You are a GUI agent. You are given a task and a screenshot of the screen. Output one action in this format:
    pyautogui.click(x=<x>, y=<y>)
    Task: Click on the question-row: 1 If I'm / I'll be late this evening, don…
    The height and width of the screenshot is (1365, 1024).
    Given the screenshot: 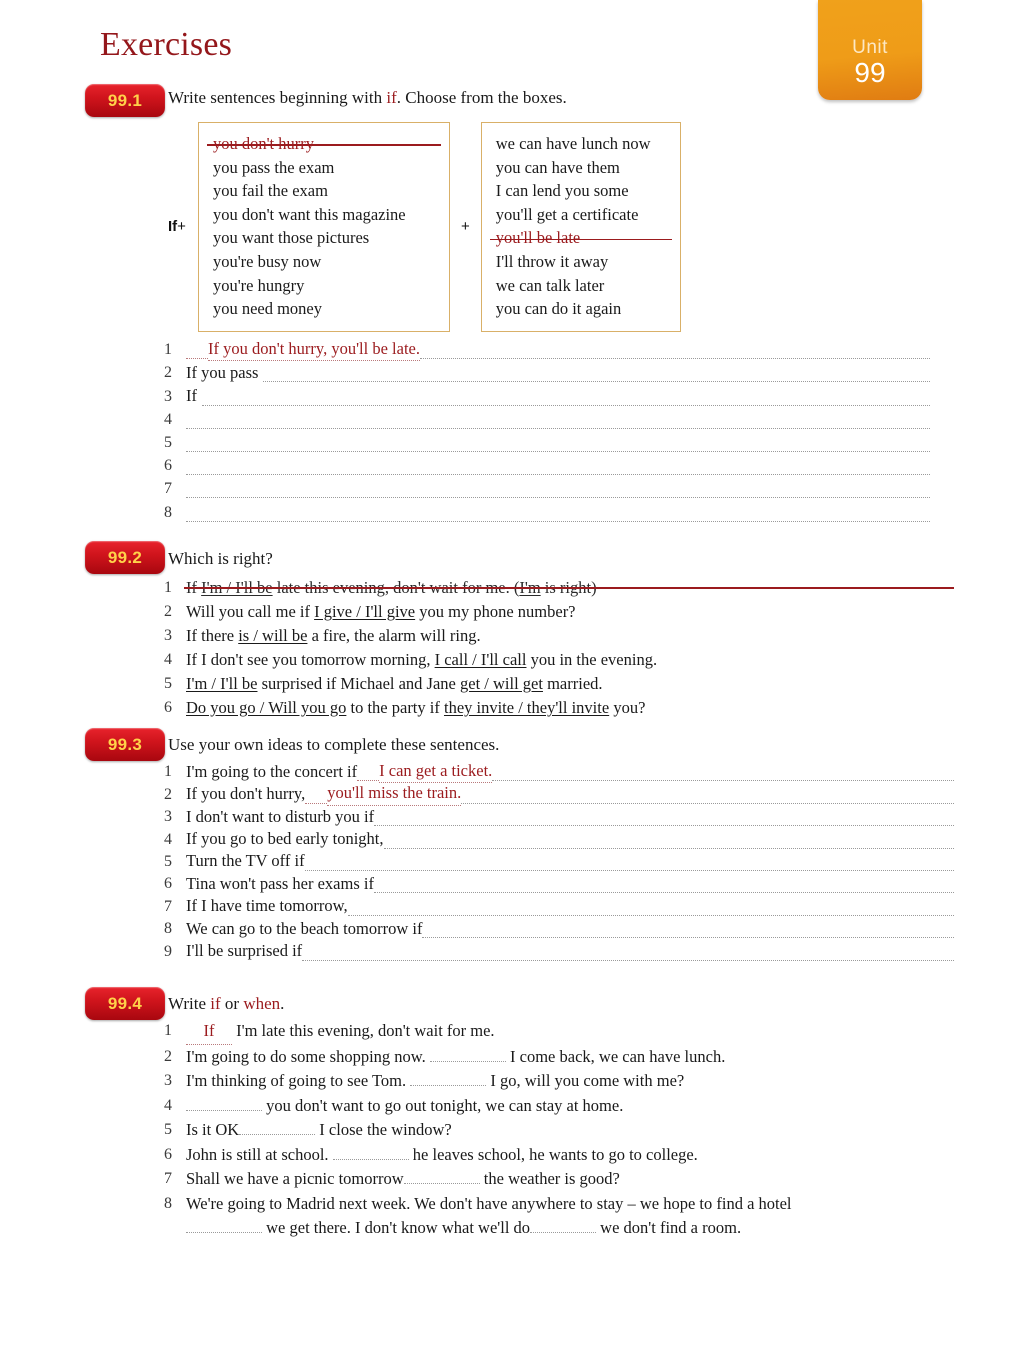 What is the action you would take?
    pyautogui.click(x=559, y=588)
    